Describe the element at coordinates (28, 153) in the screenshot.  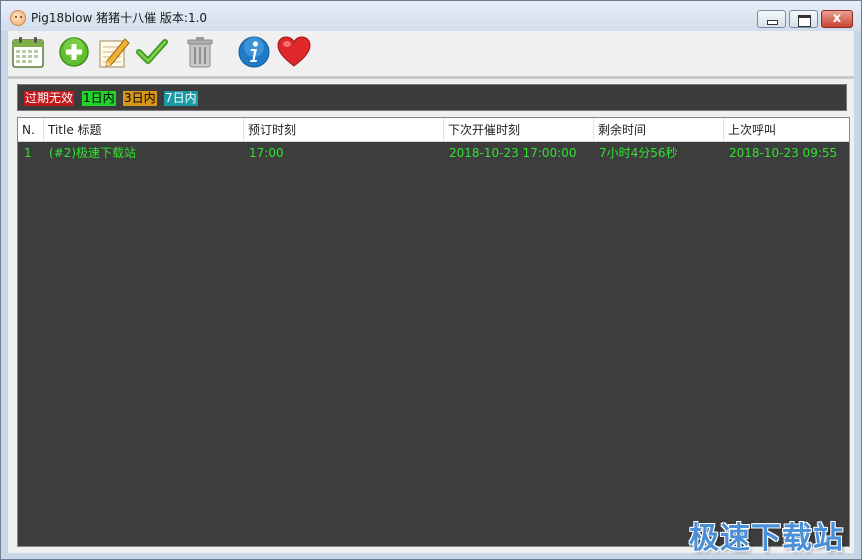
I see `cell-n: 1` at that location.